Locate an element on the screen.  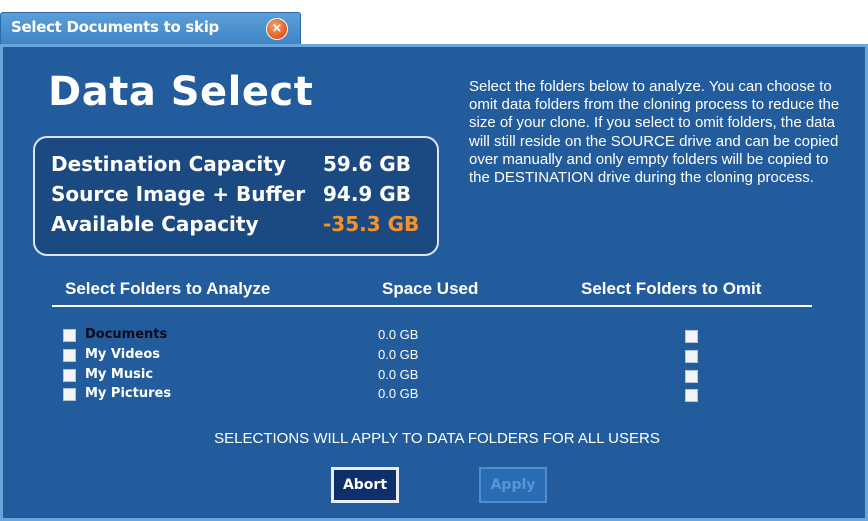
close-icon: × is located at coordinates (277, 29).